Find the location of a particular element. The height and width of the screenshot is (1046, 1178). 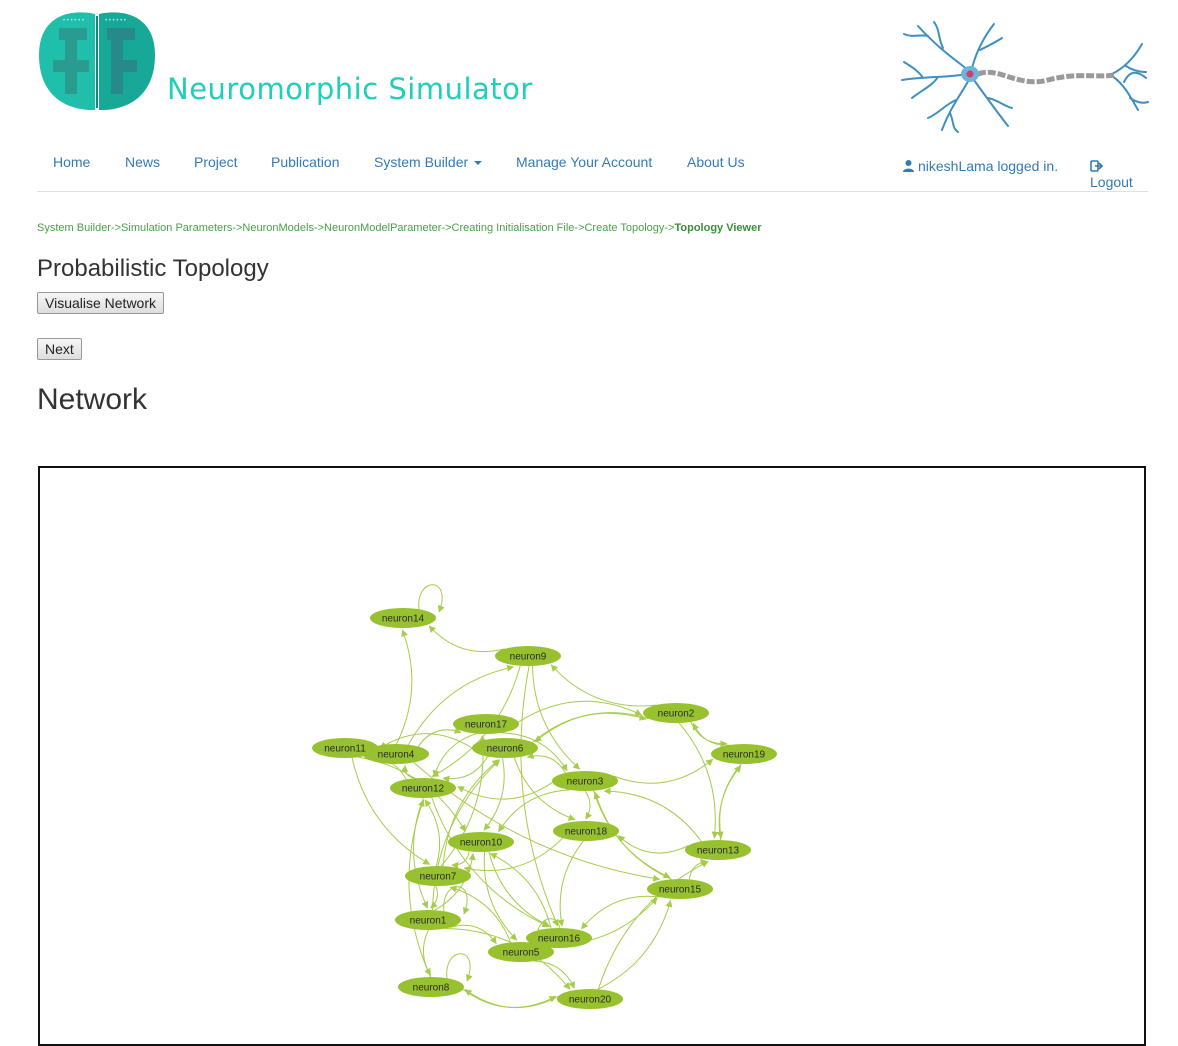

node-neuron3: neuron3 is located at coordinates (585, 781).